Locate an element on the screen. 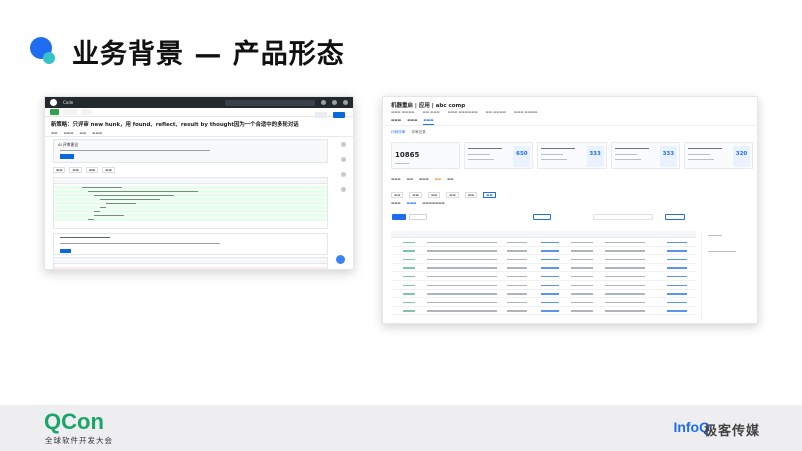 The width and height of the screenshot is (802, 451). review-table is located at coordinates (543, 275).